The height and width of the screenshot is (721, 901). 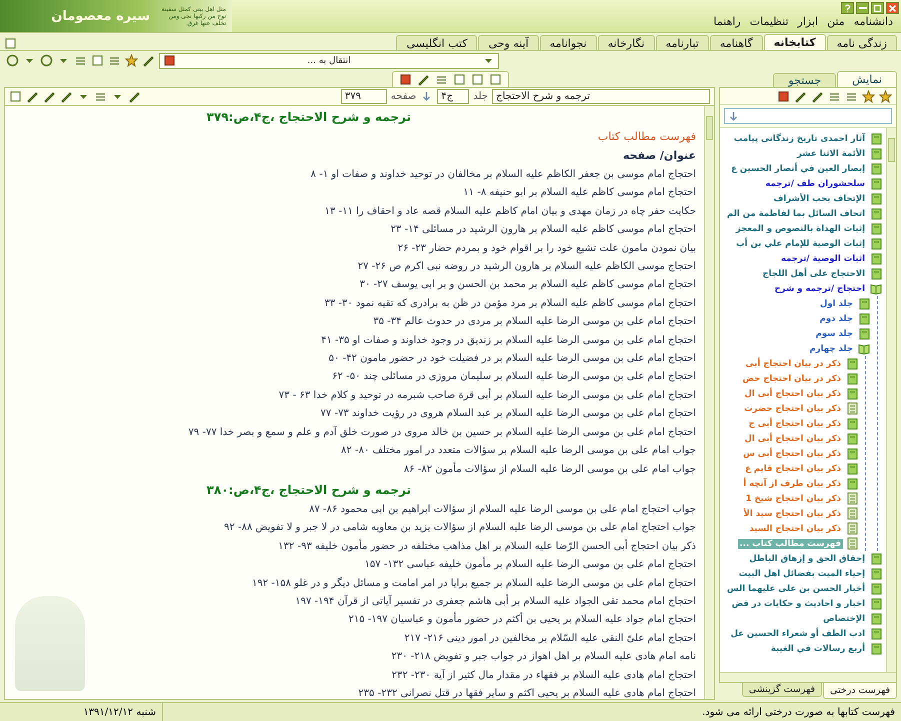 I want to click on page-label: صفحه, so click(x=403, y=96).